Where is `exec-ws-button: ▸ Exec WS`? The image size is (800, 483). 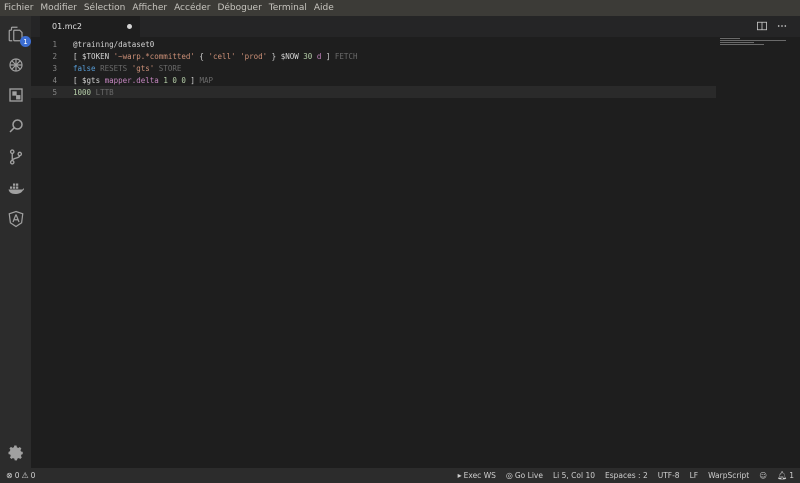 exec-ws-button: ▸ Exec WS is located at coordinates (477, 475).